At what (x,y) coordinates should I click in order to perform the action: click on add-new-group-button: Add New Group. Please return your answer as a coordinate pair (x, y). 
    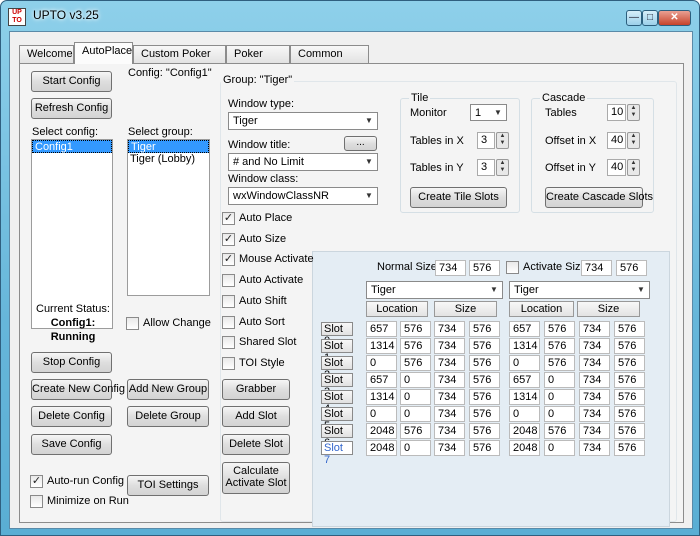
    Looking at the image, I should click on (168, 389).